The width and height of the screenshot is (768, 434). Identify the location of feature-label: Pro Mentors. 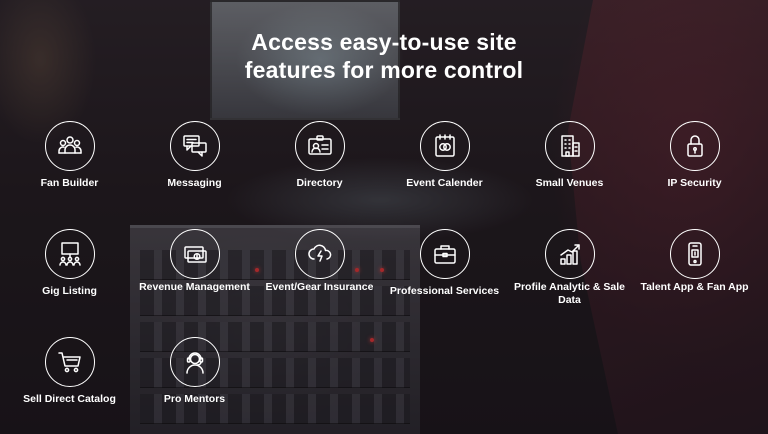
(194, 399).